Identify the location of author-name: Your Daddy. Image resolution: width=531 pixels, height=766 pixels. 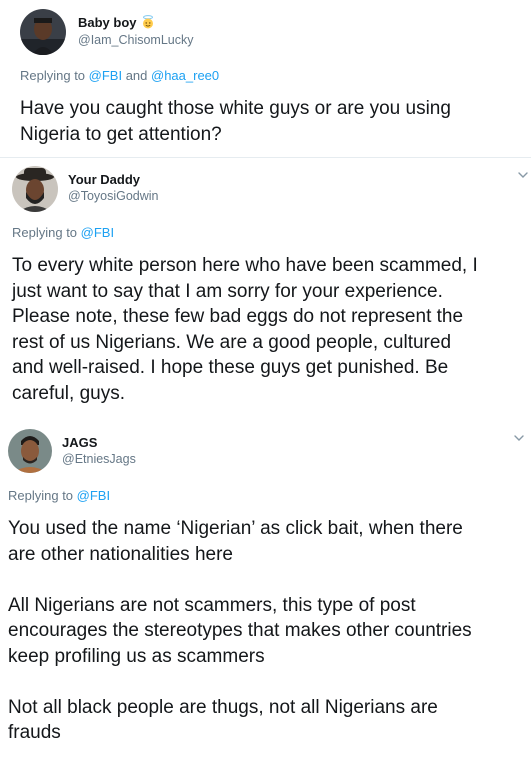
(104, 179).